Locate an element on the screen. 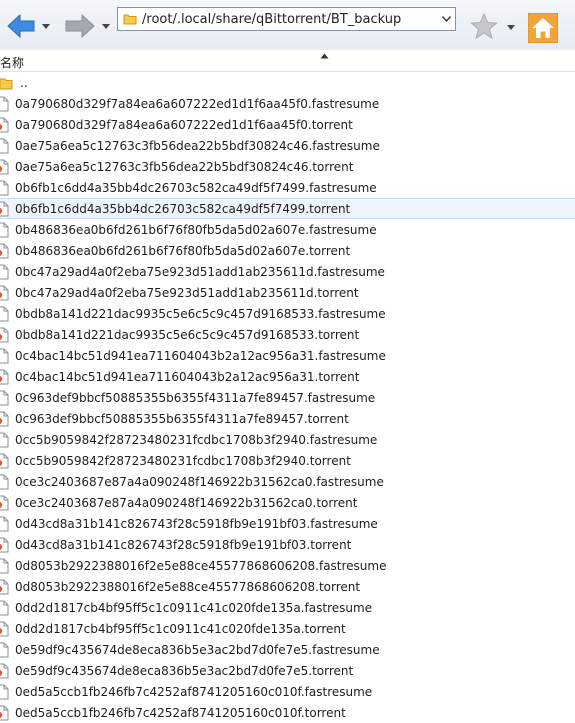  back-arrow-icon is located at coordinates (21, 26).